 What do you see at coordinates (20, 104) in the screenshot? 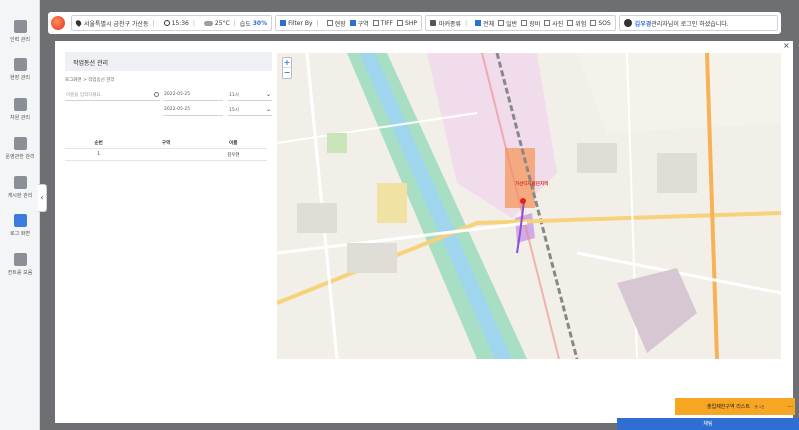
I see `resource-icon` at bounding box center [20, 104].